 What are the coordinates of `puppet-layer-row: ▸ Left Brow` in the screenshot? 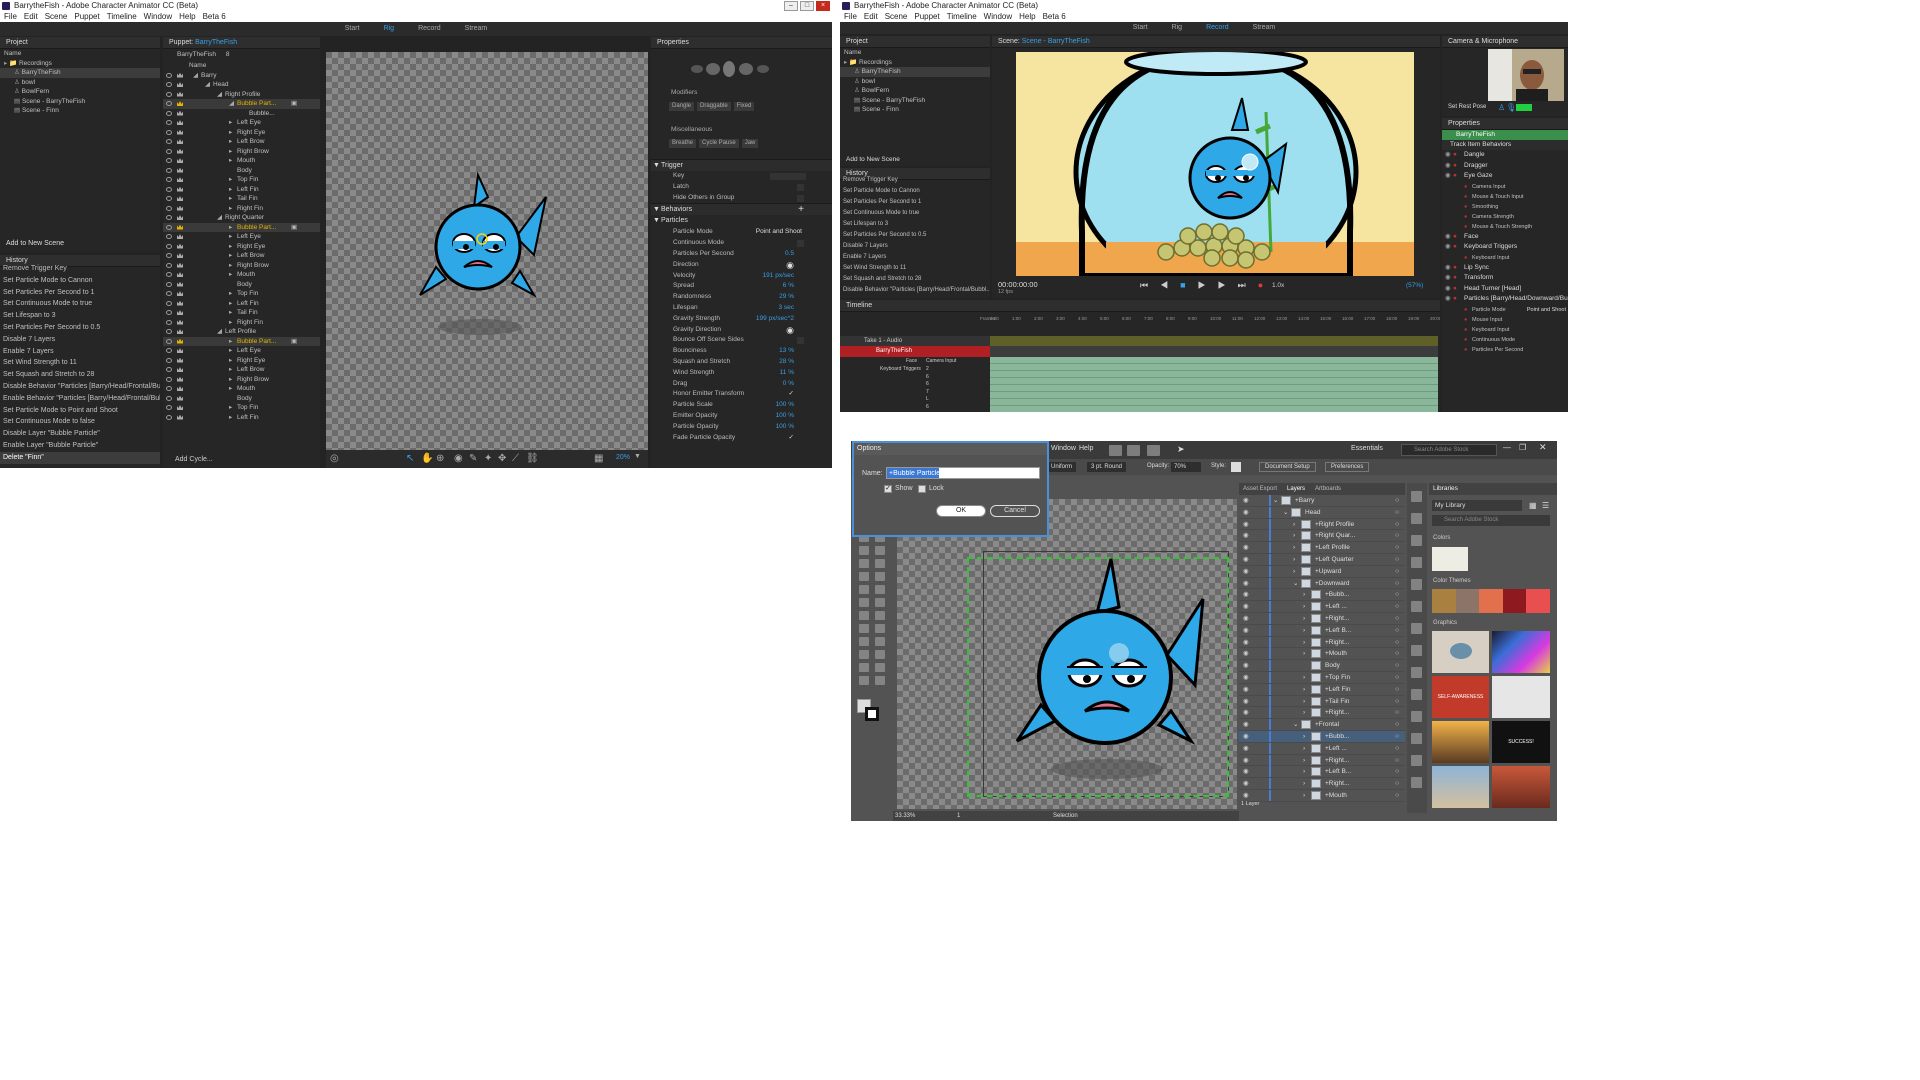 It's located at (241, 256).